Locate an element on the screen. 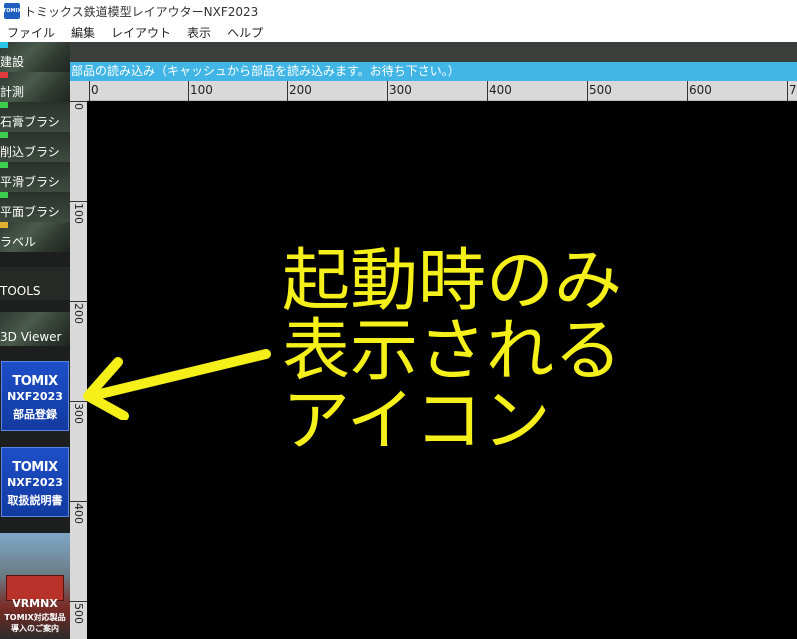  tomix-caption: 取扱説明書 is located at coordinates (35, 500).